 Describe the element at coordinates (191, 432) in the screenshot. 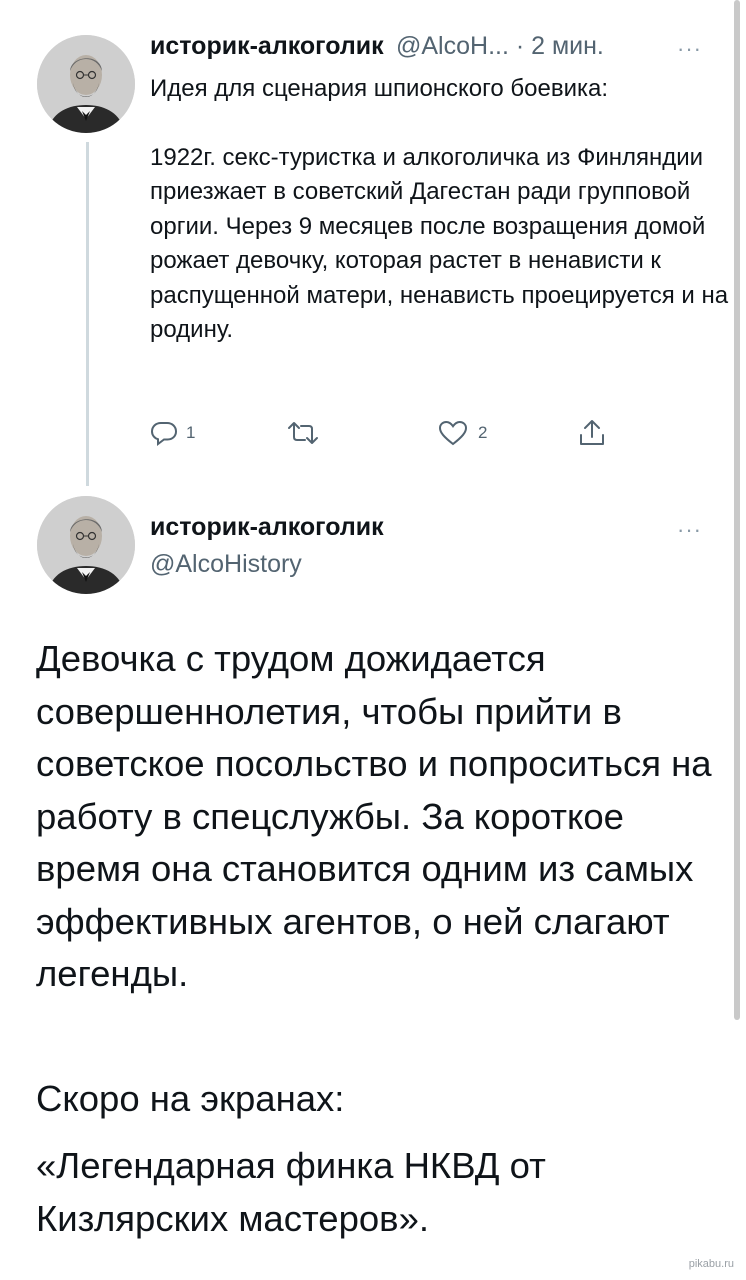

I see `reply-count: 1` at that location.